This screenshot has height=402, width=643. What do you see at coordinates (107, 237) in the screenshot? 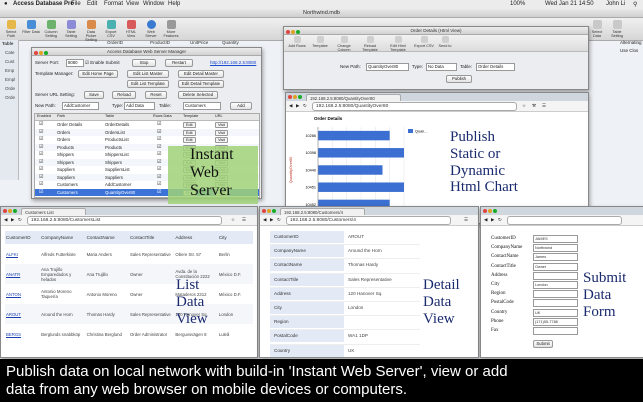
I see `column-header: ContactName` at bounding box center [107, 237].